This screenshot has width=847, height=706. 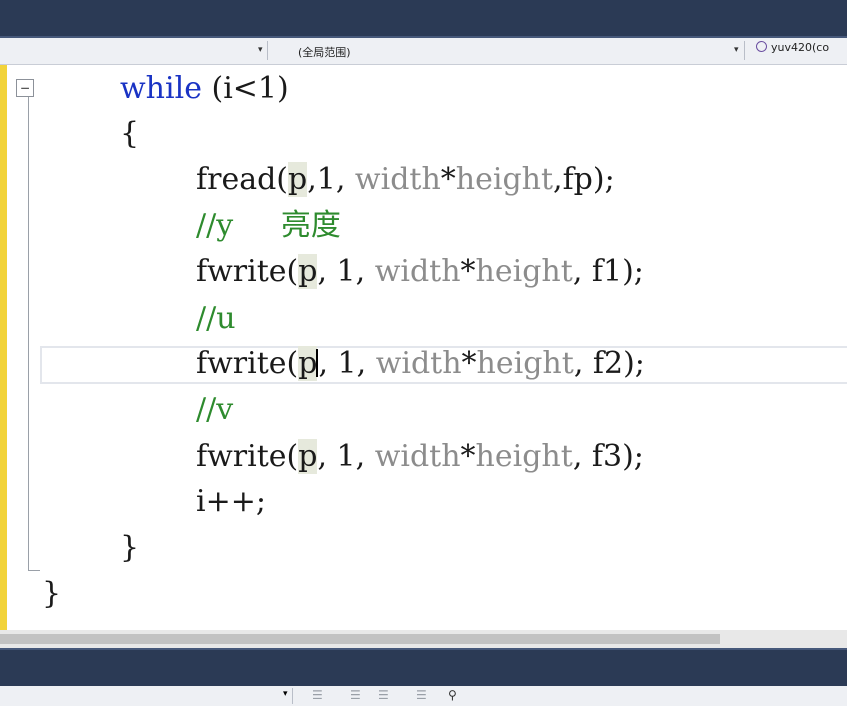 I want to click on code-line: fwrite(p, 1, width*height, f2);, so click(x=420, y=364).